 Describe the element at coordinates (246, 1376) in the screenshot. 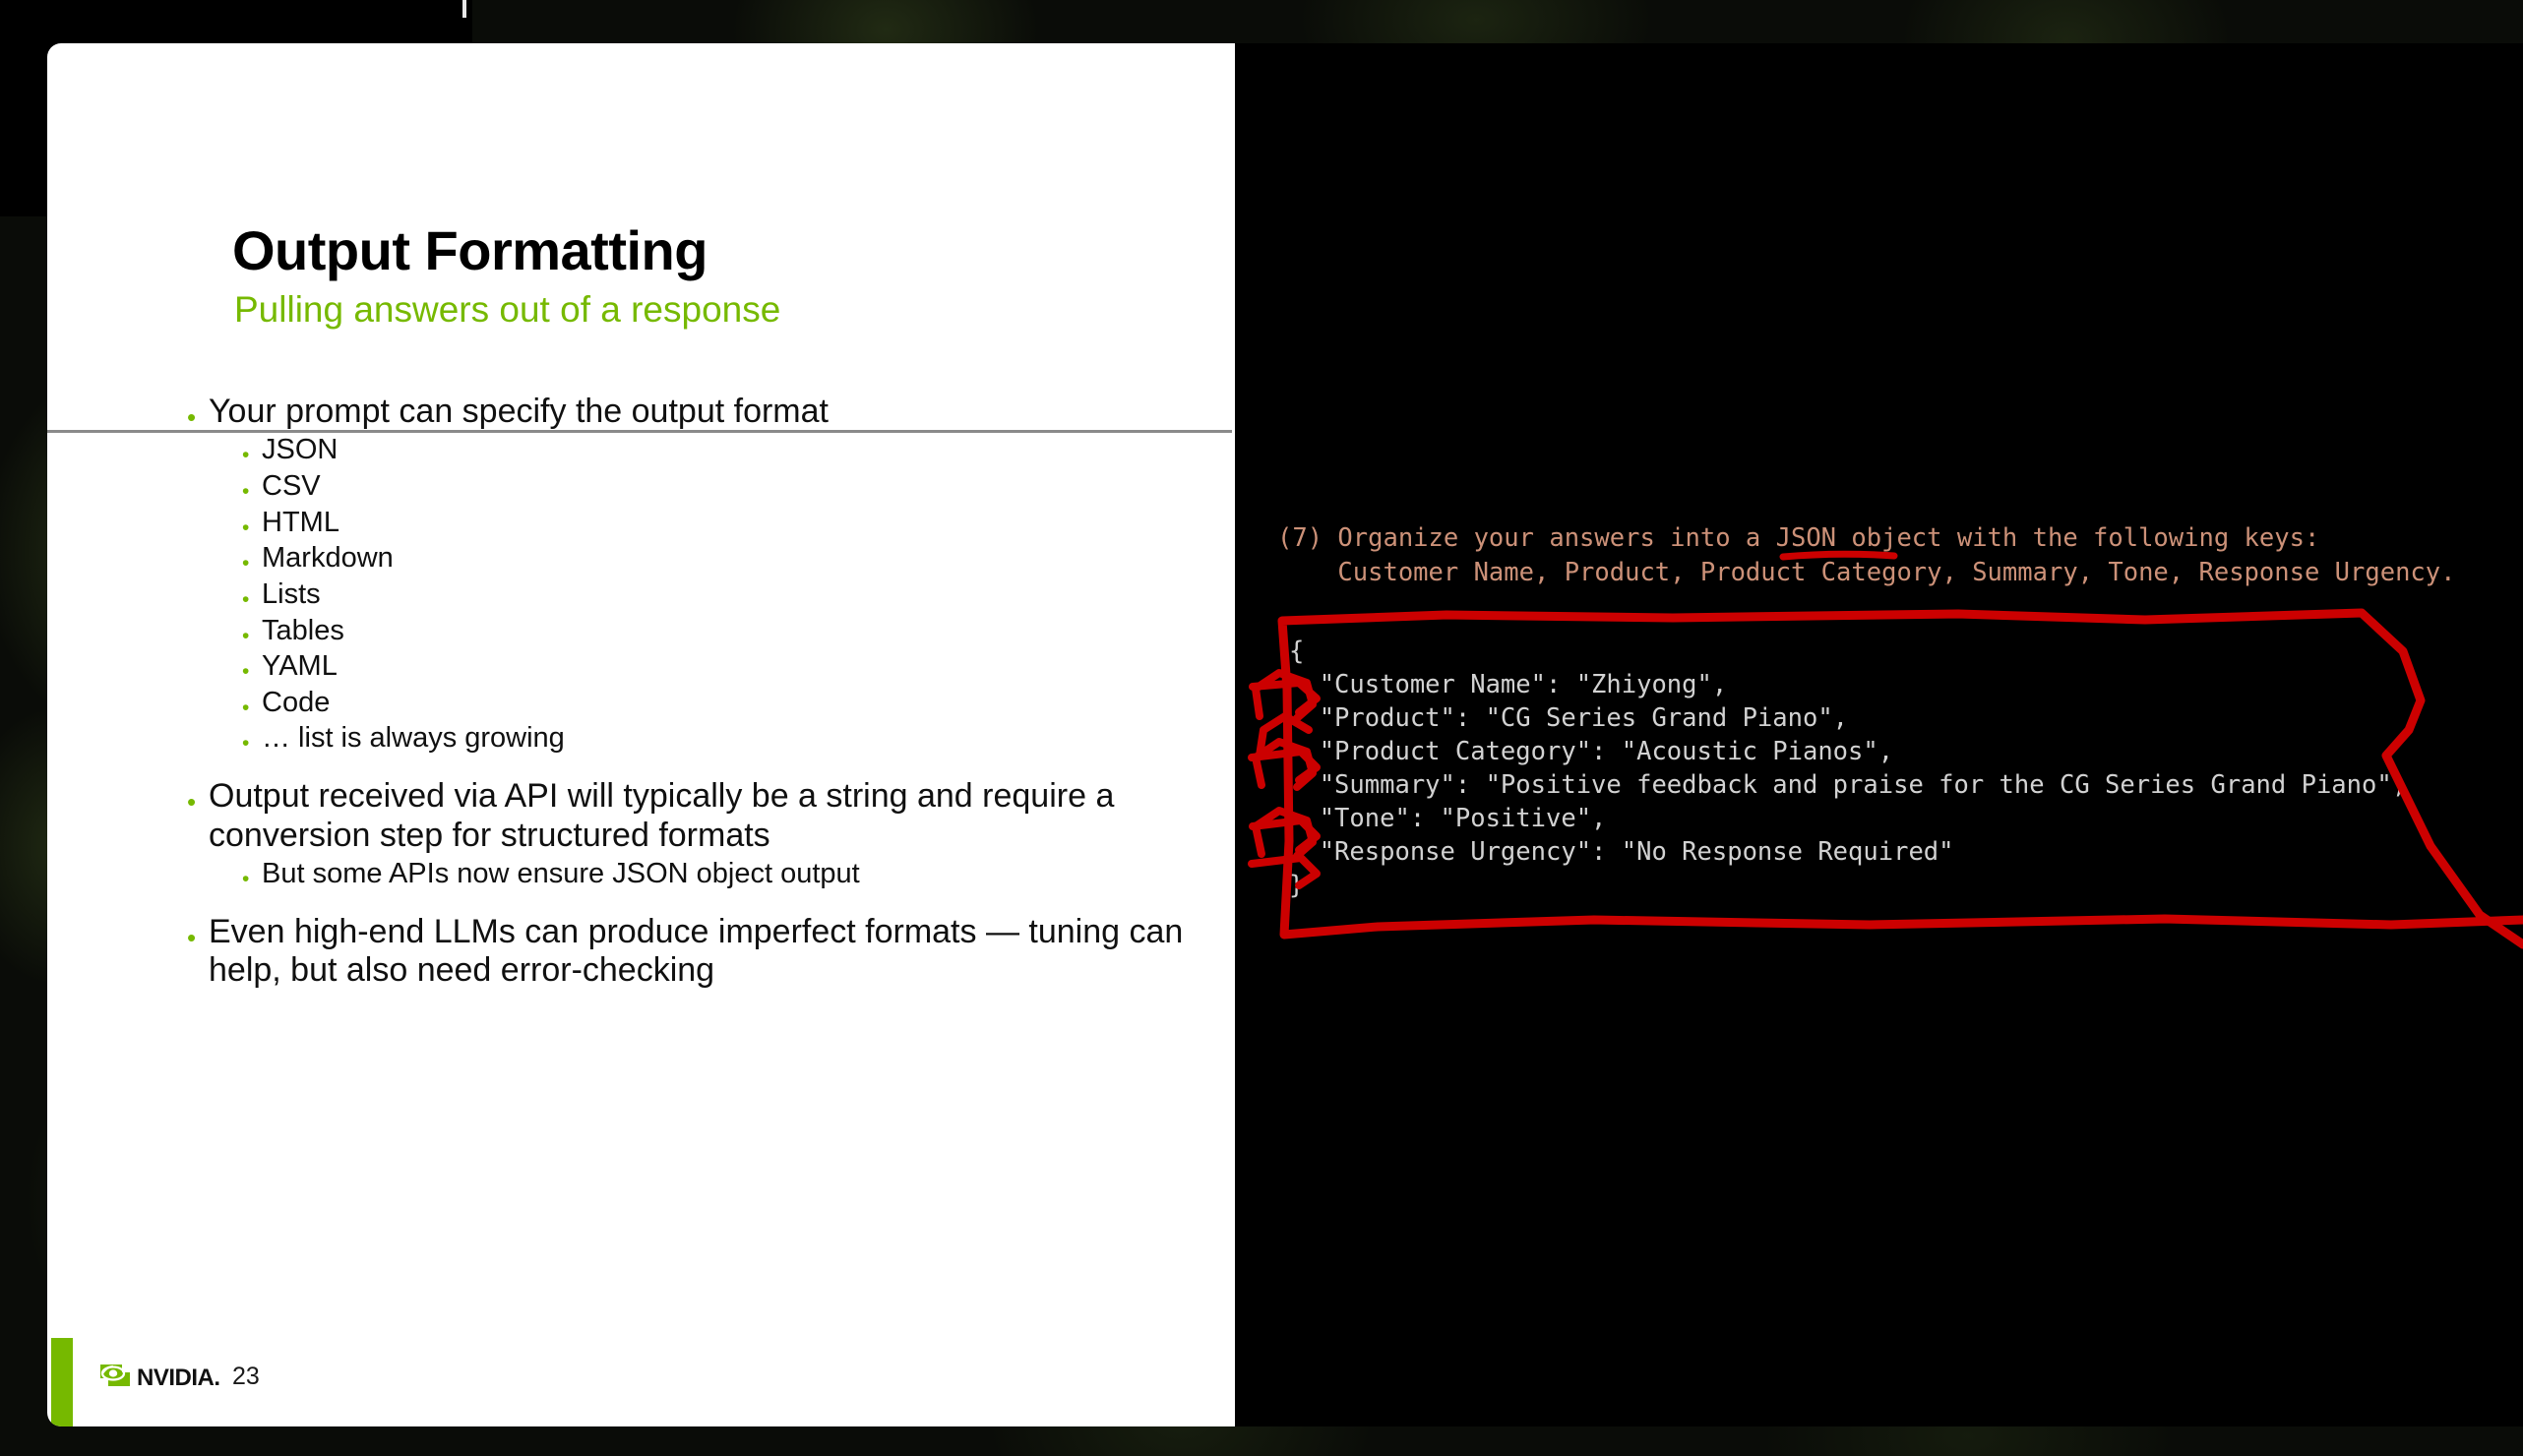

I see `slide-page-number: 23` at that location.